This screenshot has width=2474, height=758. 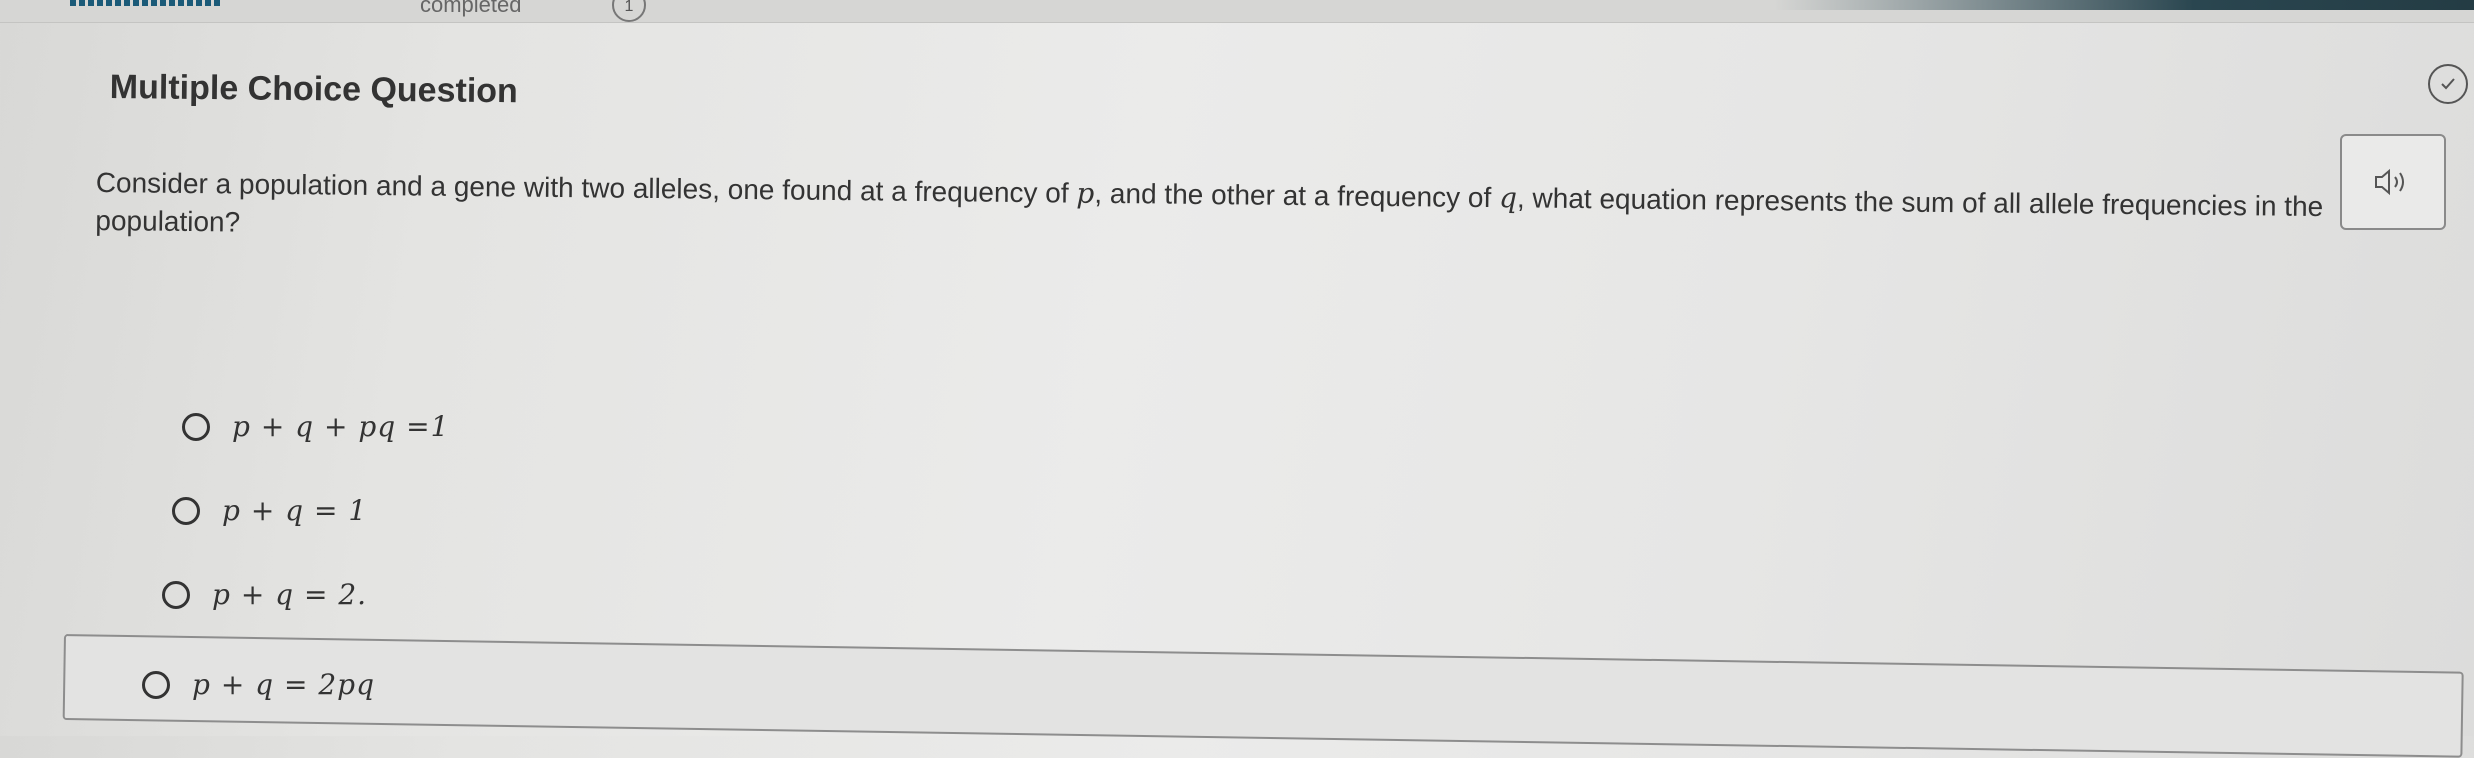 I want to click on option-label: p + q + pq =1, so click(x=341, y=426).